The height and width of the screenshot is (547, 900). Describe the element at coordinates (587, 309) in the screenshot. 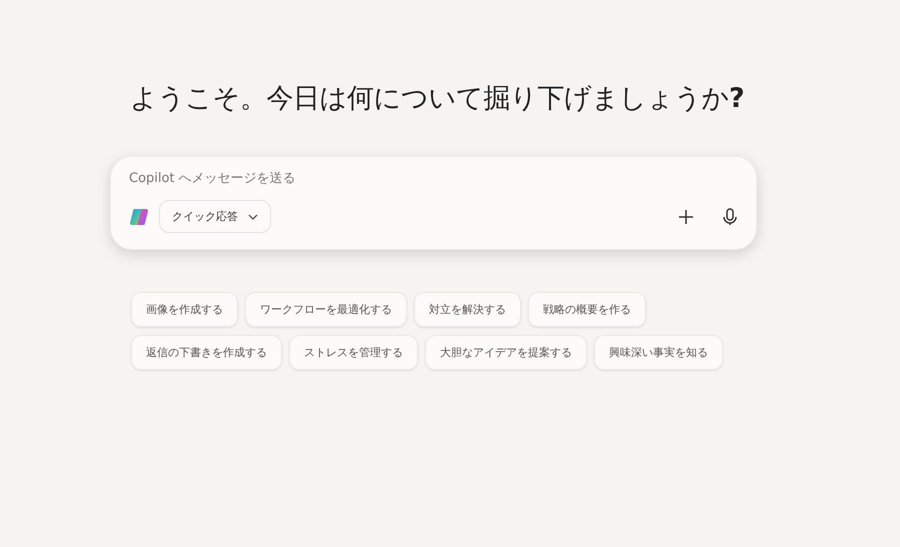

I see `suggestion-chip: 戦略の概要を作る` at that location.